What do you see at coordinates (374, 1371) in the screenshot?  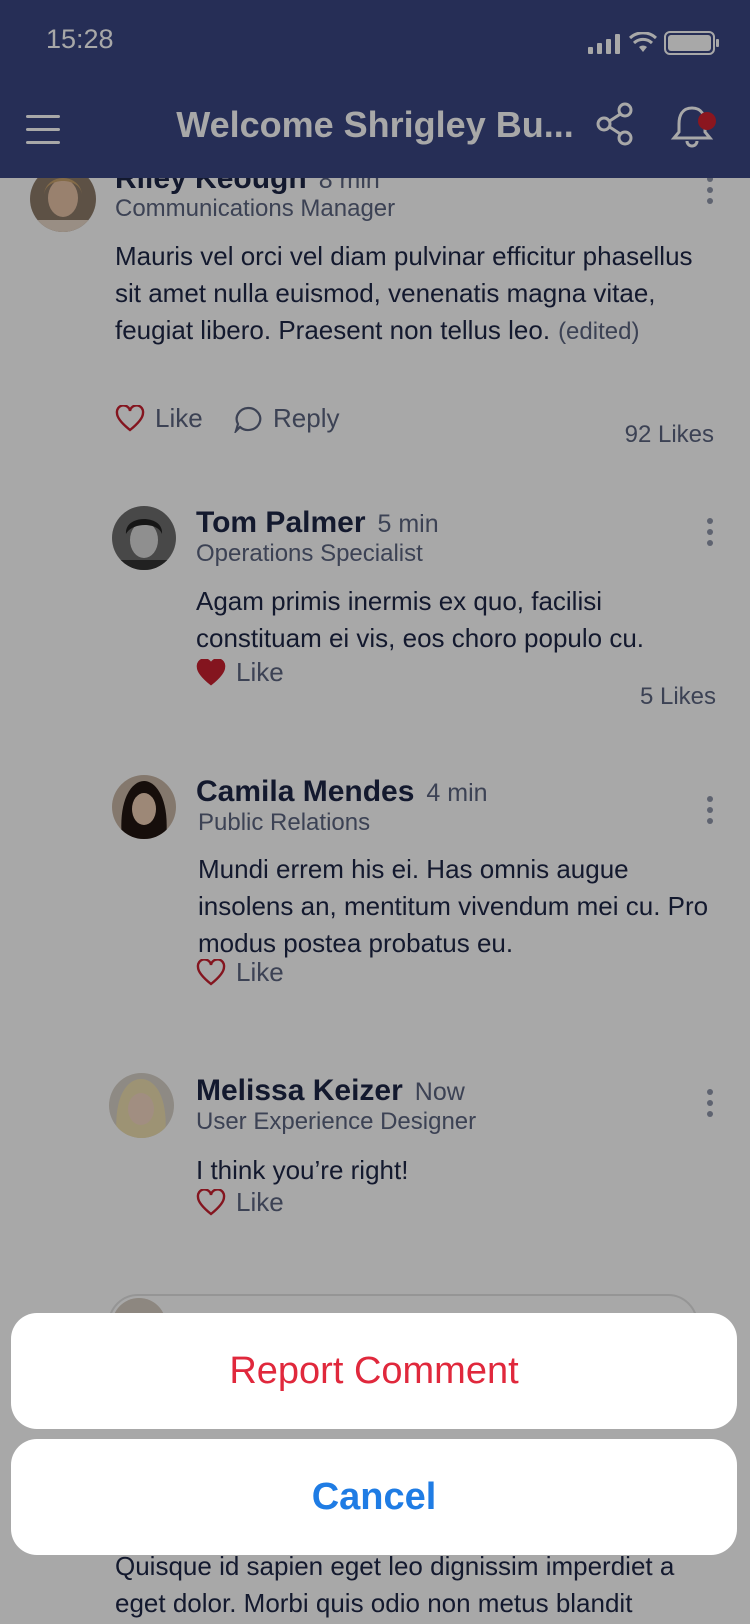 I see `report-comment-button: Report Comment` at bounding box center [374, 1371].